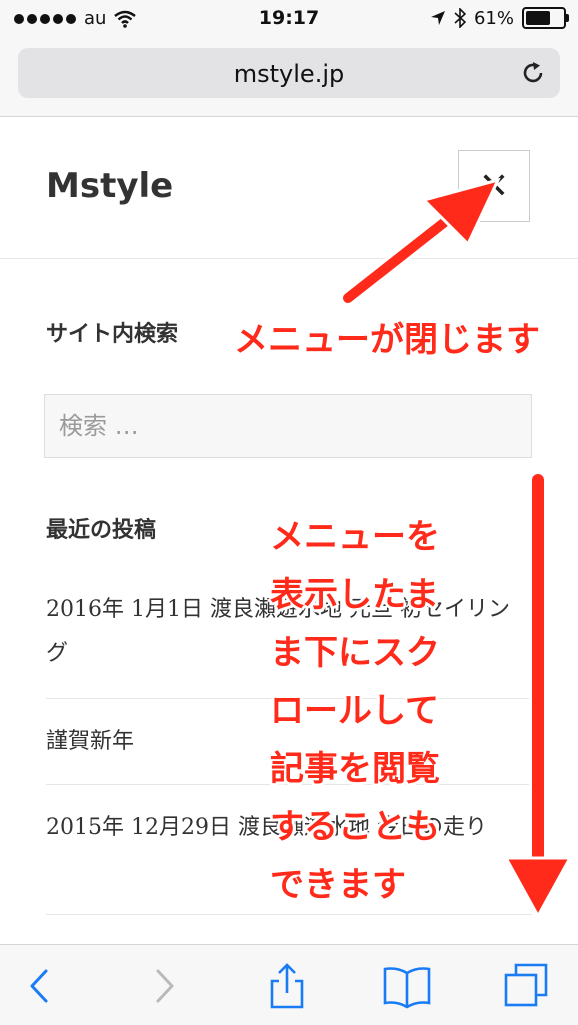 The height and width of the screenshot is (1025, 578). What do you see at coordinates (354, 711) in the screenshot?
I see `scroll-annotation-line: ロールして` at bounding box center [354, 711].